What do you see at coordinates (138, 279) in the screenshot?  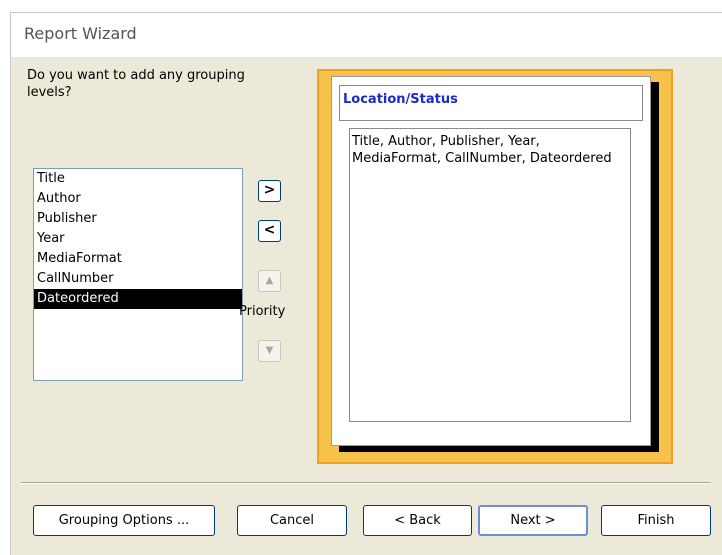 I see `list-item: CallNumber` at bounding box center [138, 279].